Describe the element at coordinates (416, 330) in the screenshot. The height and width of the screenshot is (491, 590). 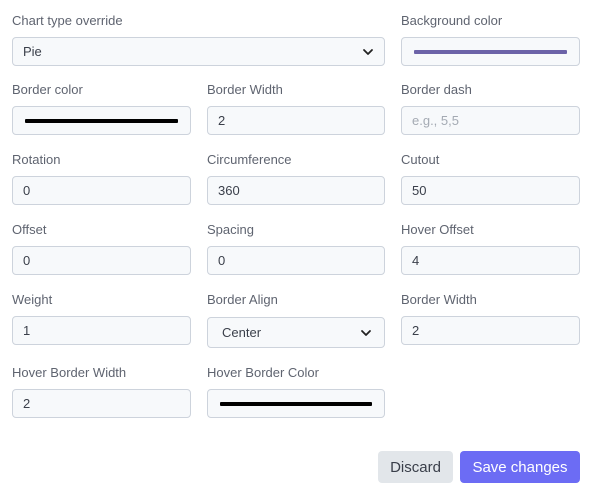
I see `border-width-2-value: 2` at that location.